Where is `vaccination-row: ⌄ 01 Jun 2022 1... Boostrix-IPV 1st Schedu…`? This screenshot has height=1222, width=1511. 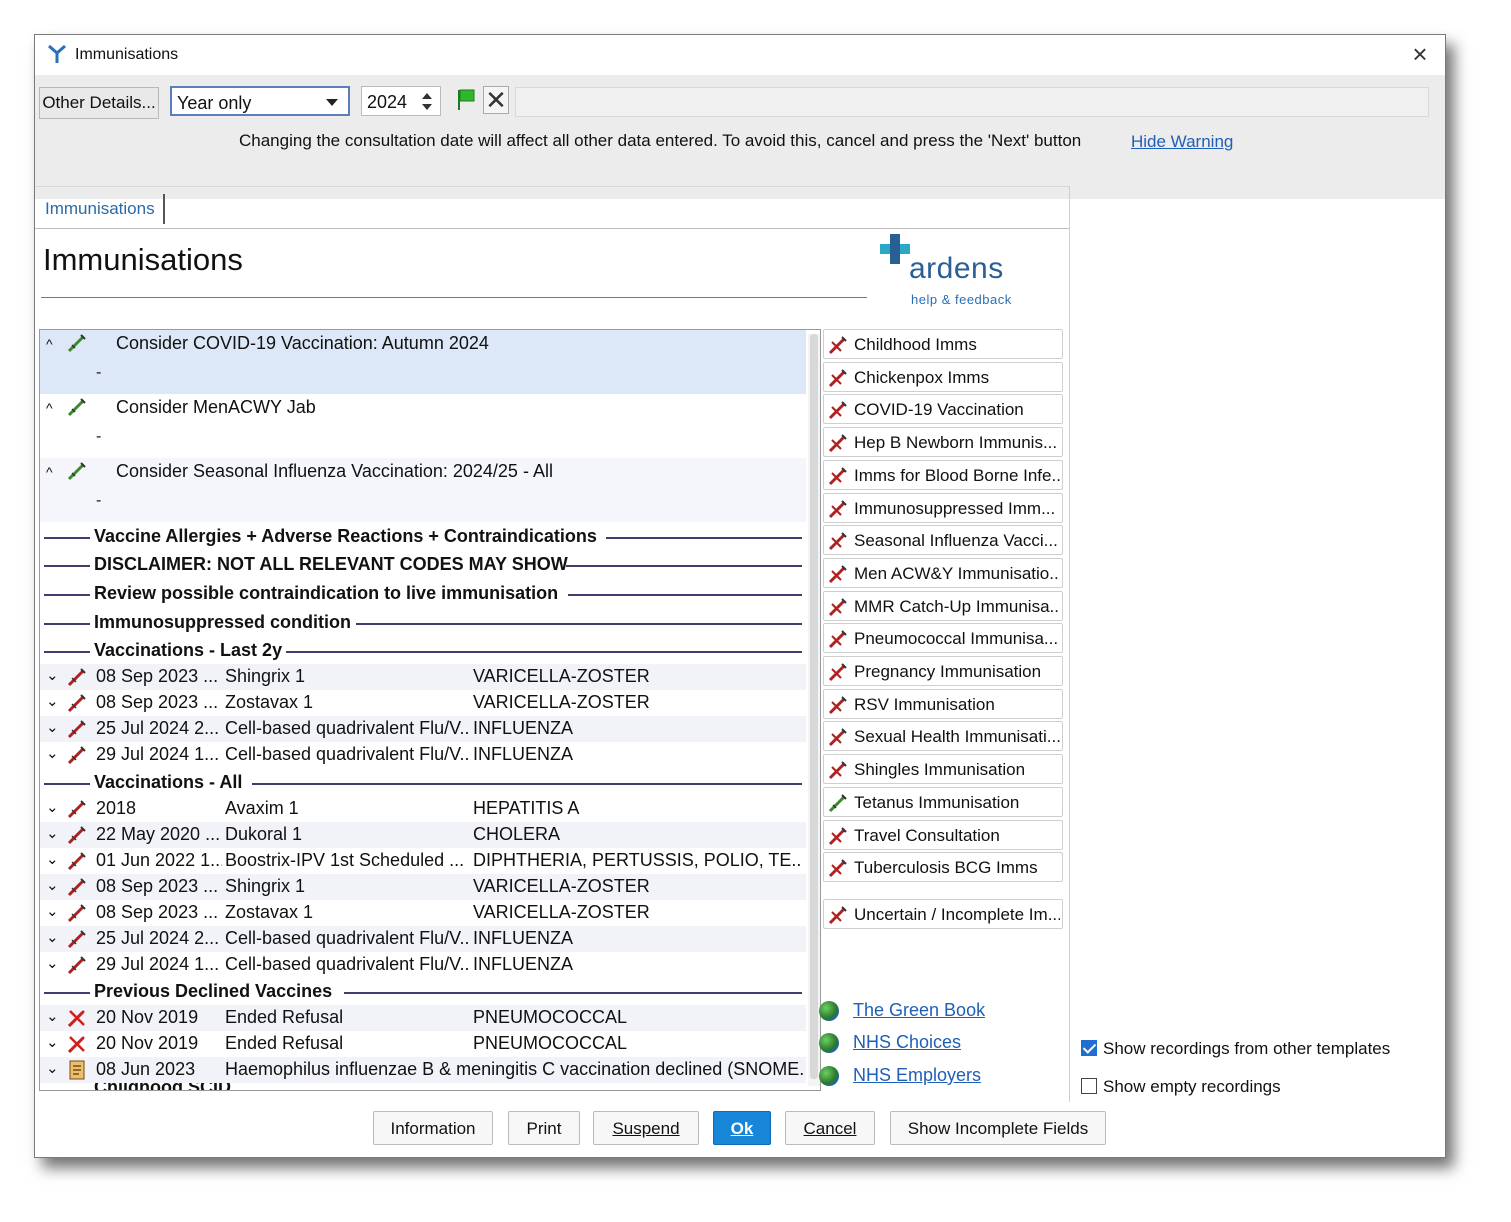 vaccination-row: ⌄ 01 Jun 2022 1... Boostrix-IPV 1st Schedu… is located at coordinates (423, 861).